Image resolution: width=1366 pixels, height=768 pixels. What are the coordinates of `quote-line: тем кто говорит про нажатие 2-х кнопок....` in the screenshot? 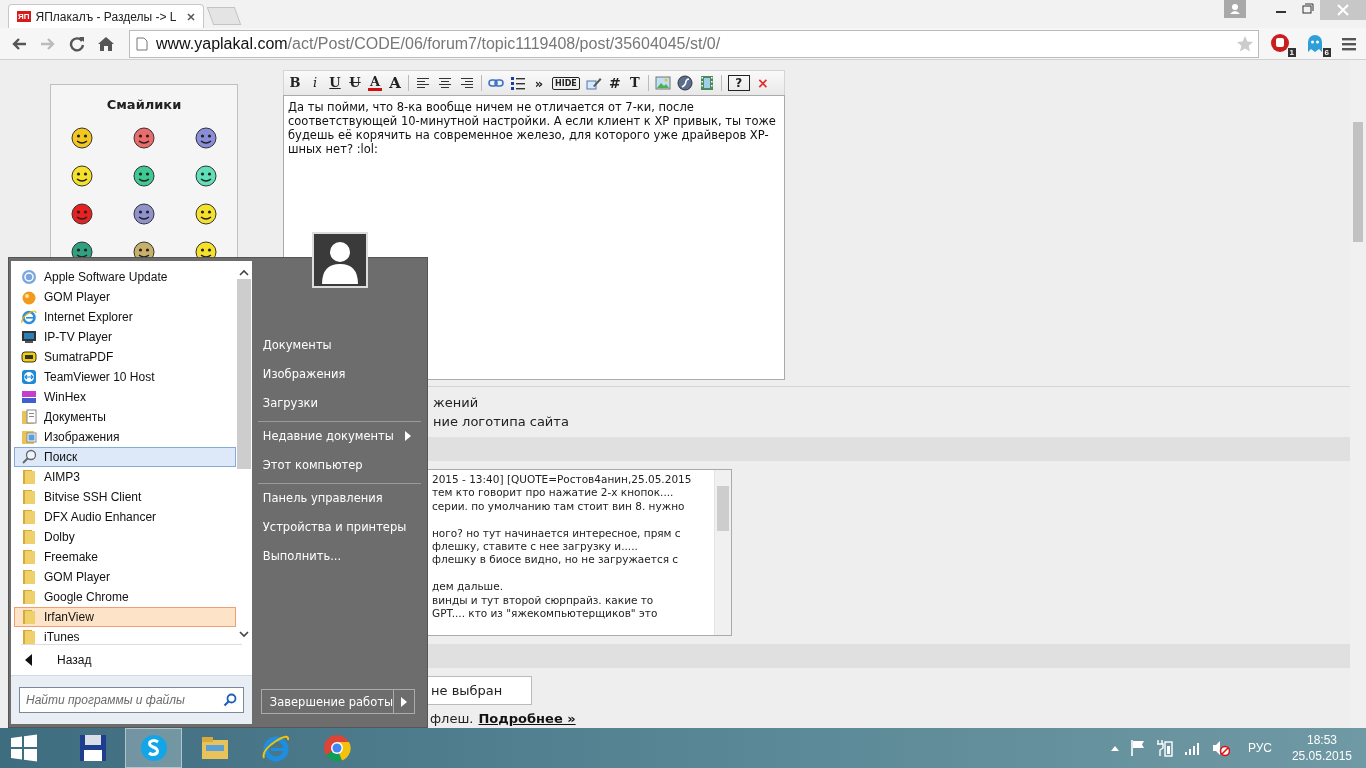 It's located at (553, 493).